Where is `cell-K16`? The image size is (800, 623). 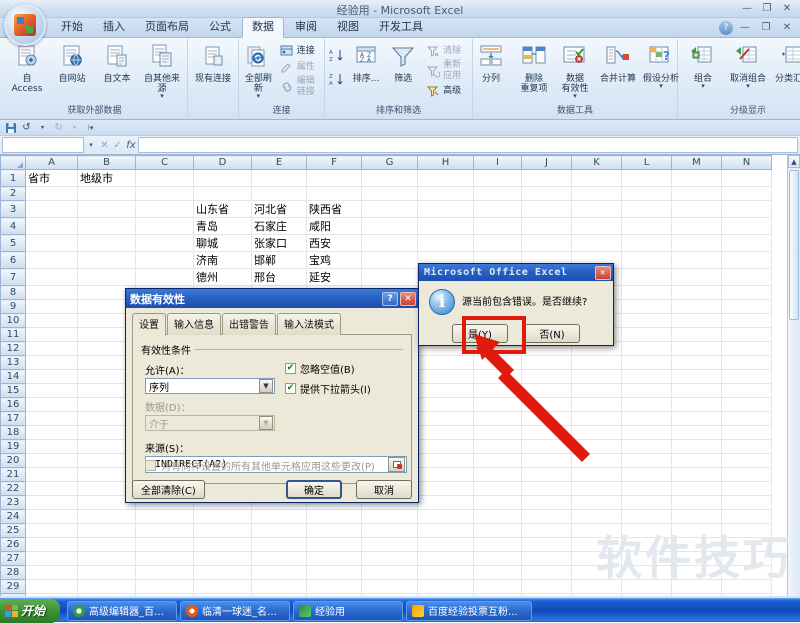
cell-K16 is located at coordinates (596, 404).